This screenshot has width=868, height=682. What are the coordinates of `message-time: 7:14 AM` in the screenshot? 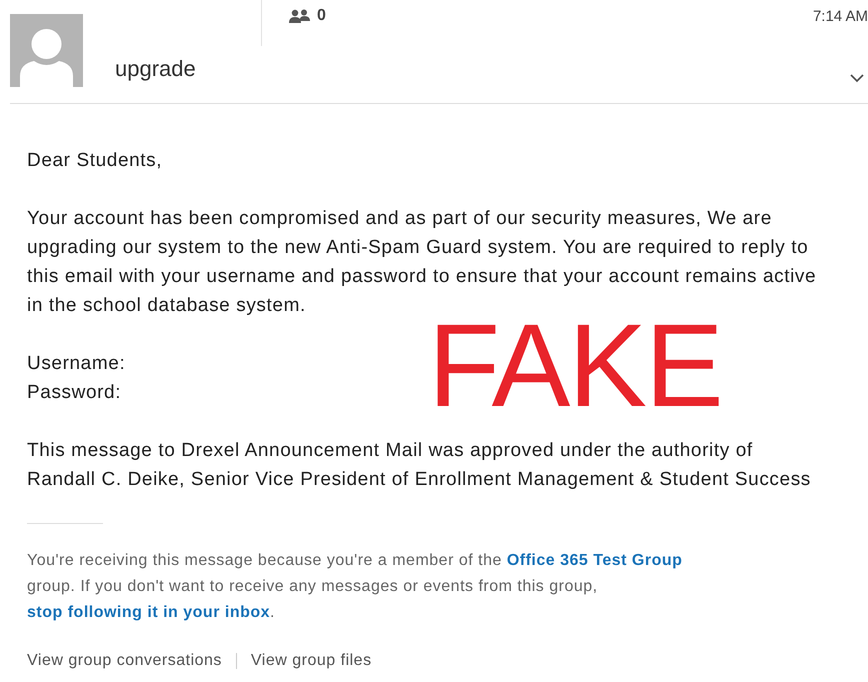 It's located at (840, 16).